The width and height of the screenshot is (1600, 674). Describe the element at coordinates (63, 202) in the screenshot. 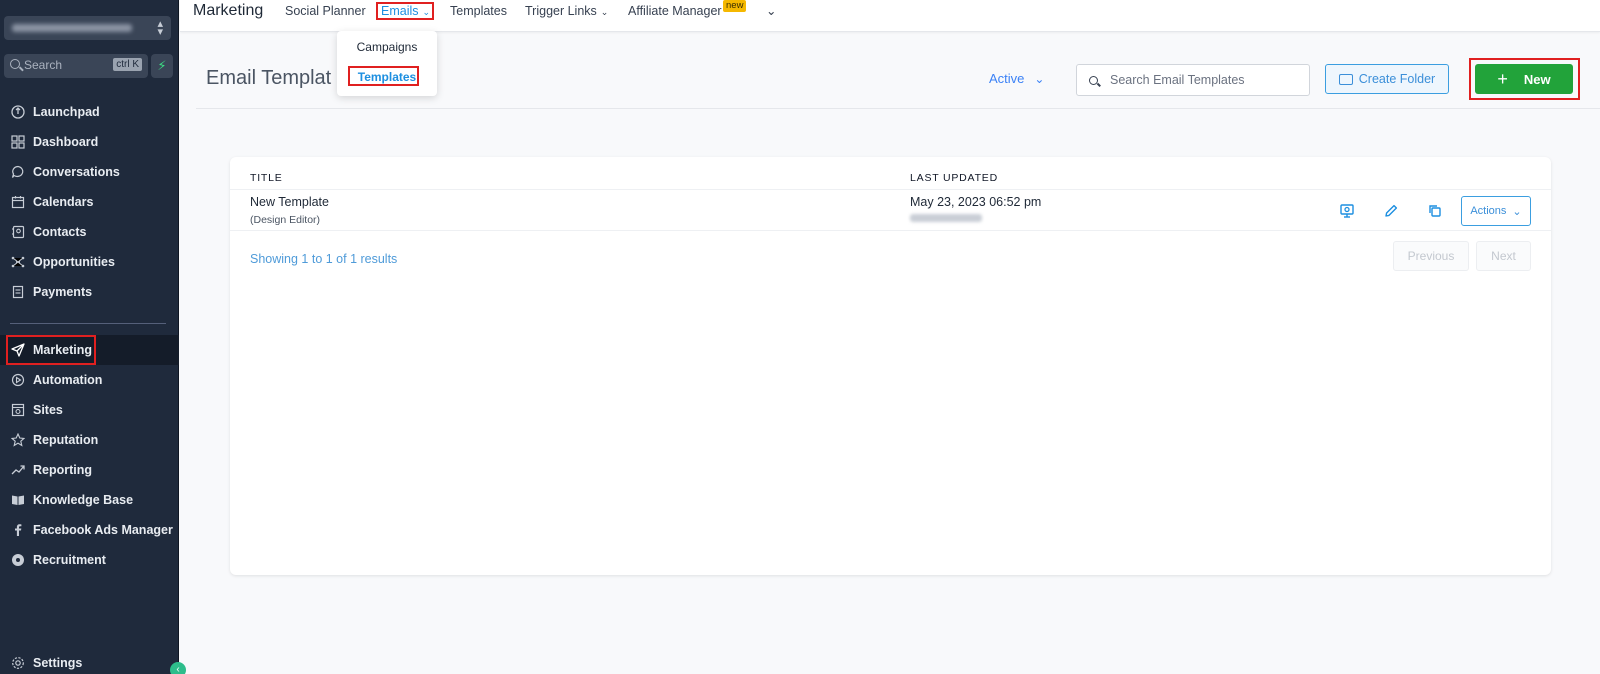

I see `sidebar-item-label: Calendars` at that location.